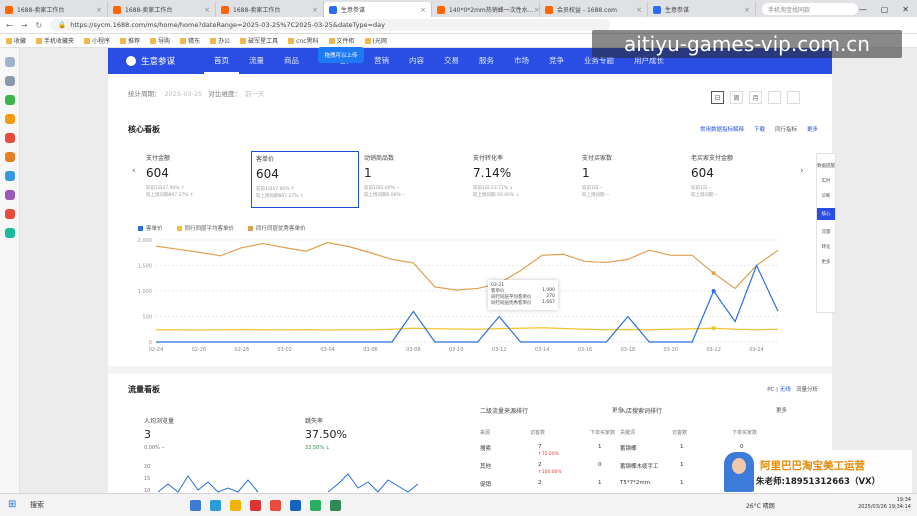 Image resolution: width=917 pixels, height=516 pixels. What do you see at coordinates (596, 195) in the screenshot?
I see `metric-compare-week: 较上周同期 --` at bounding box center [596, 195].